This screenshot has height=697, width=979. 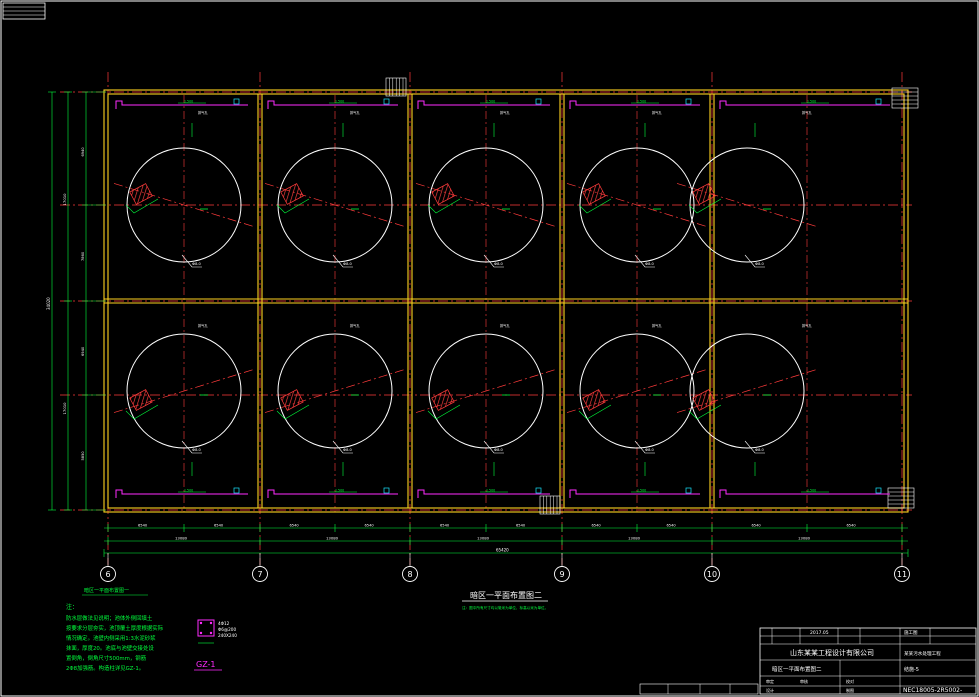 What do you see at coordinates (107, 574) in the screenshot?
I see `axis-label: 6` at bounding box center [107, 574].